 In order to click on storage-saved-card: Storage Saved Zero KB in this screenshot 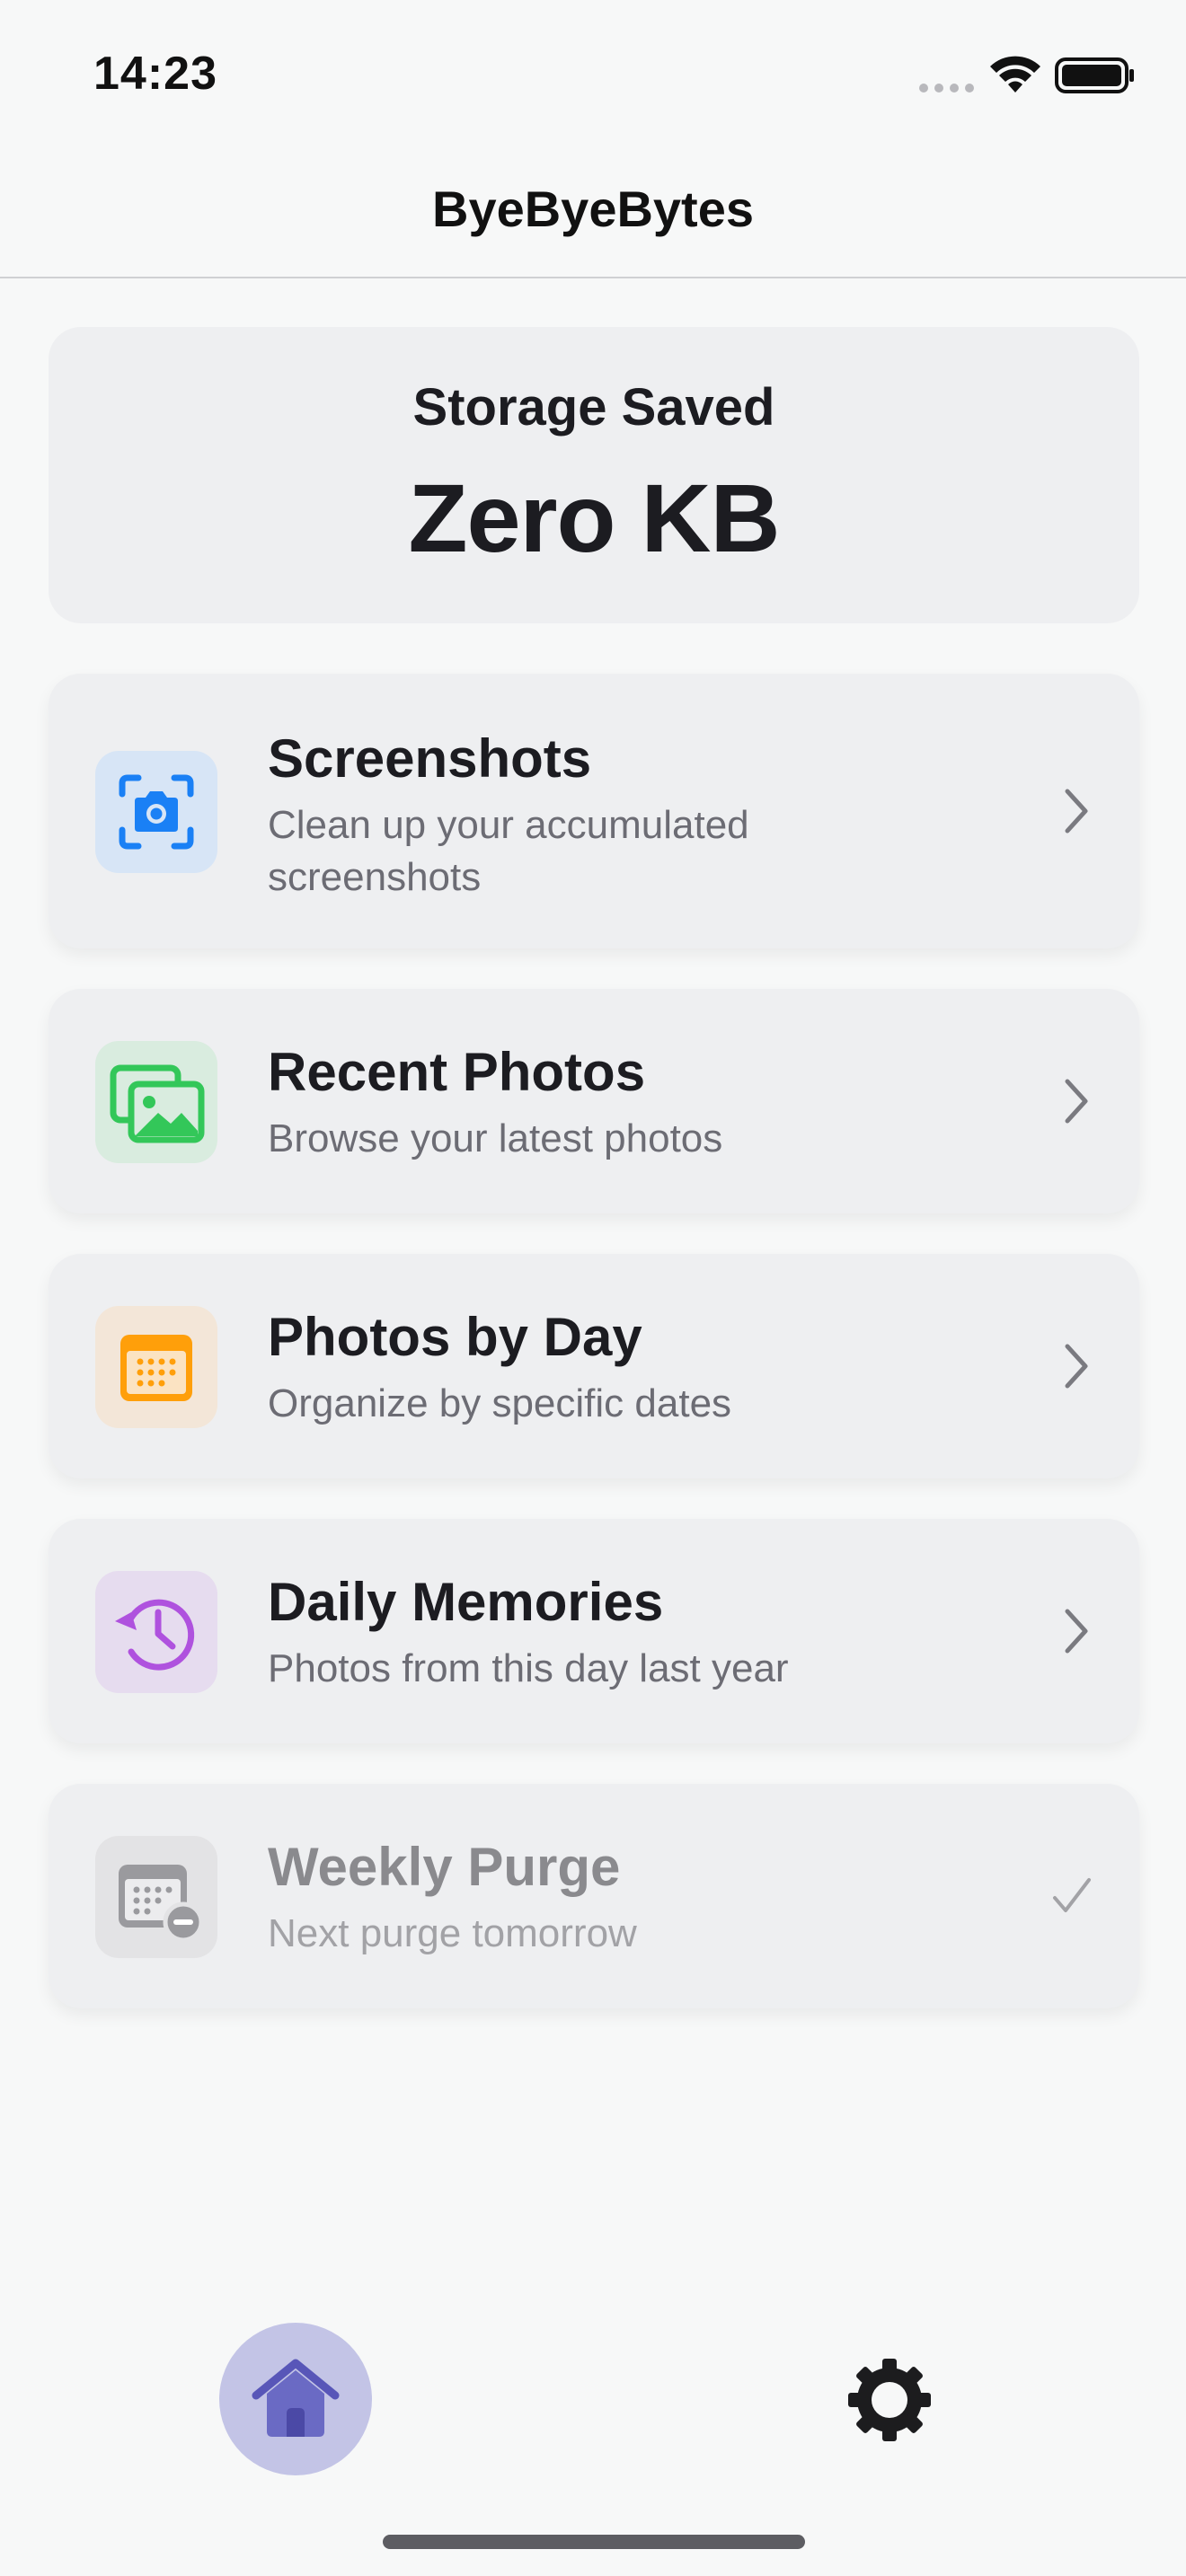, I will do `click(594, 475)`.